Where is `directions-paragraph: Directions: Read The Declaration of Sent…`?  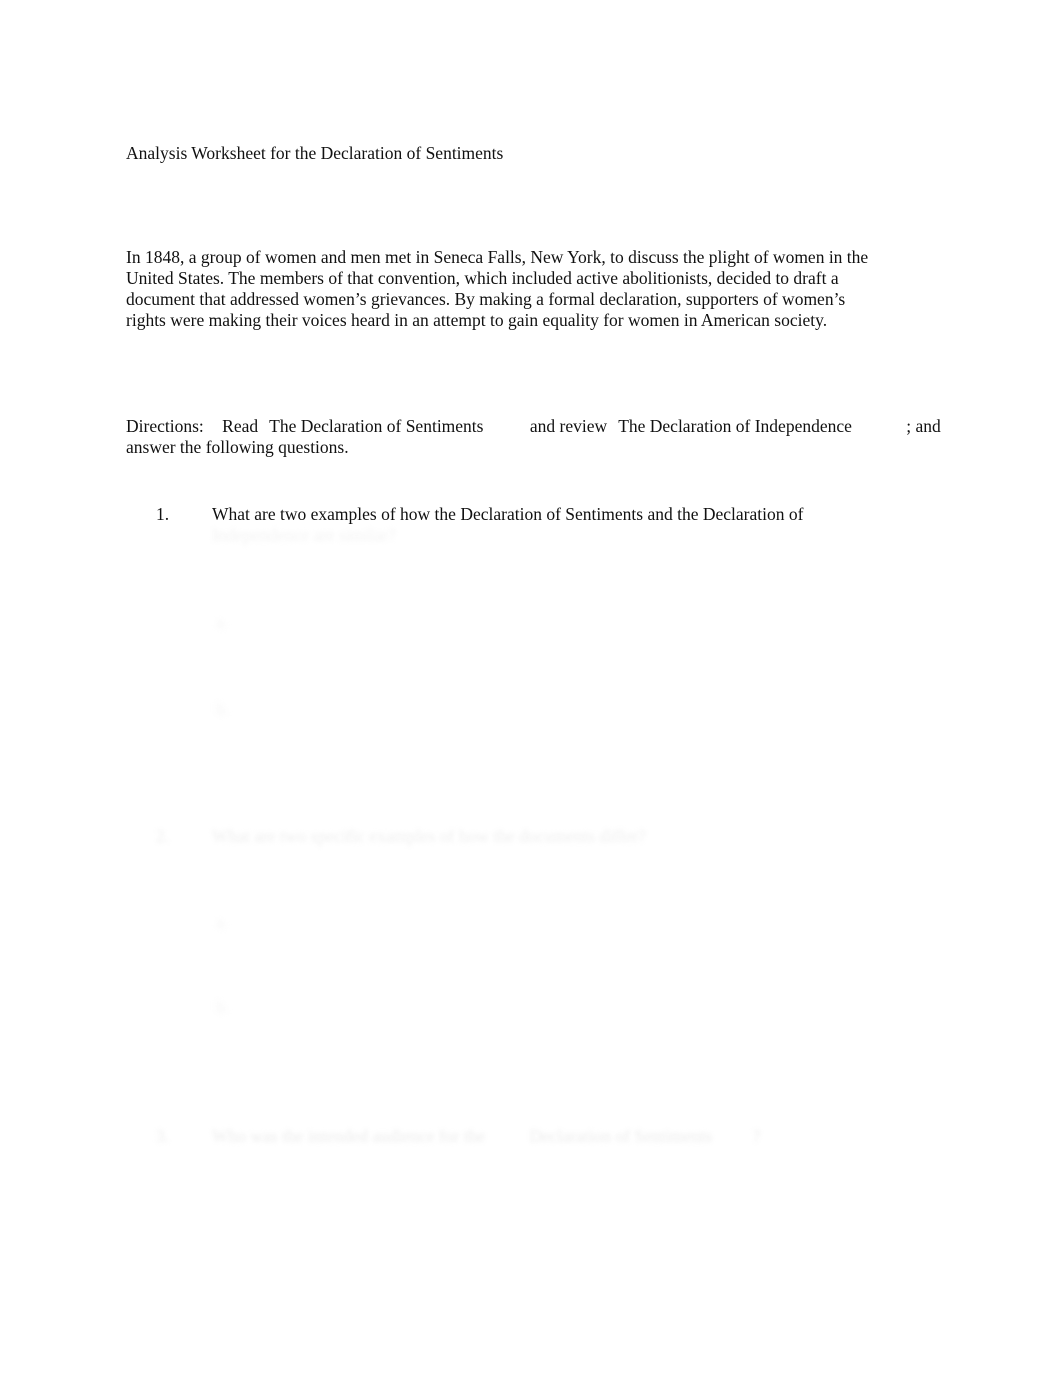
directions-paragraph: Directions: Read The Declaration of Sent… is located at coordinates (536, 437).